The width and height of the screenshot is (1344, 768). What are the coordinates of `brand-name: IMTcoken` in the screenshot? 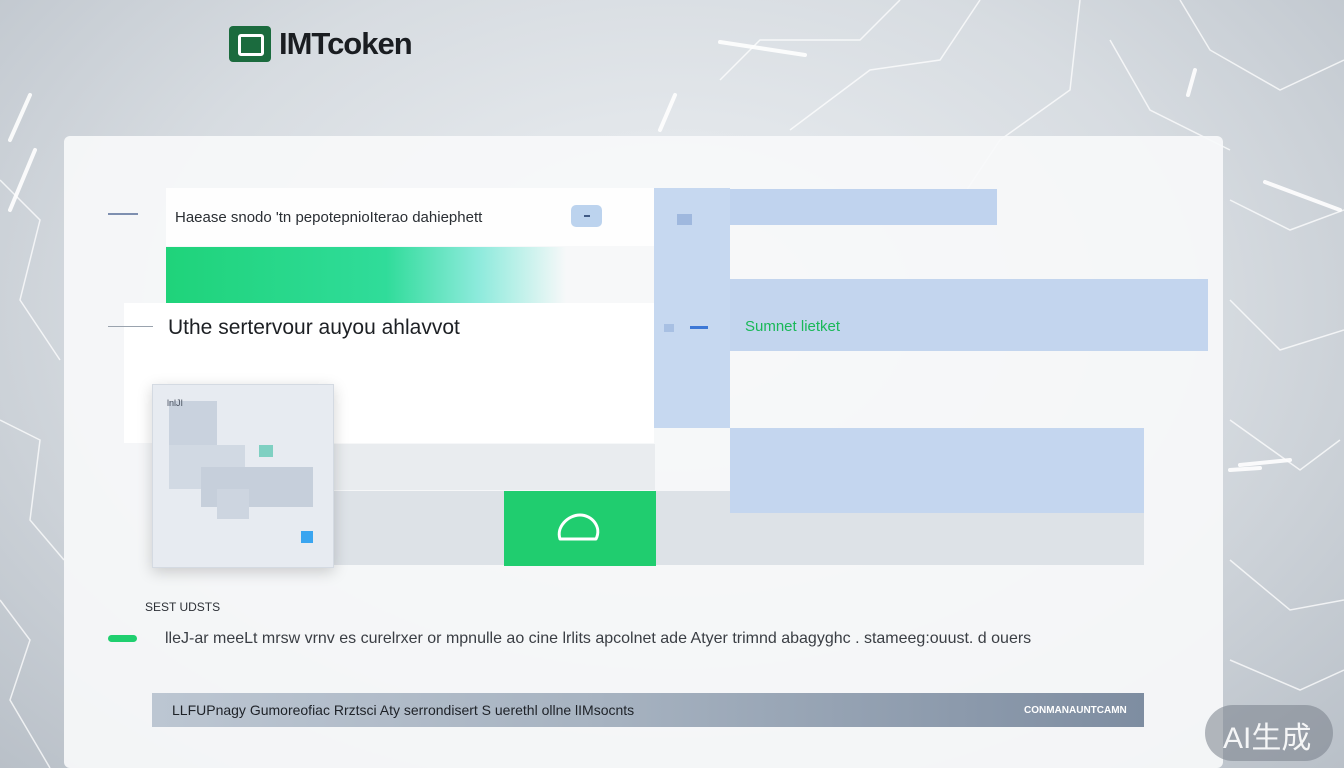 It's located at (346, 43).